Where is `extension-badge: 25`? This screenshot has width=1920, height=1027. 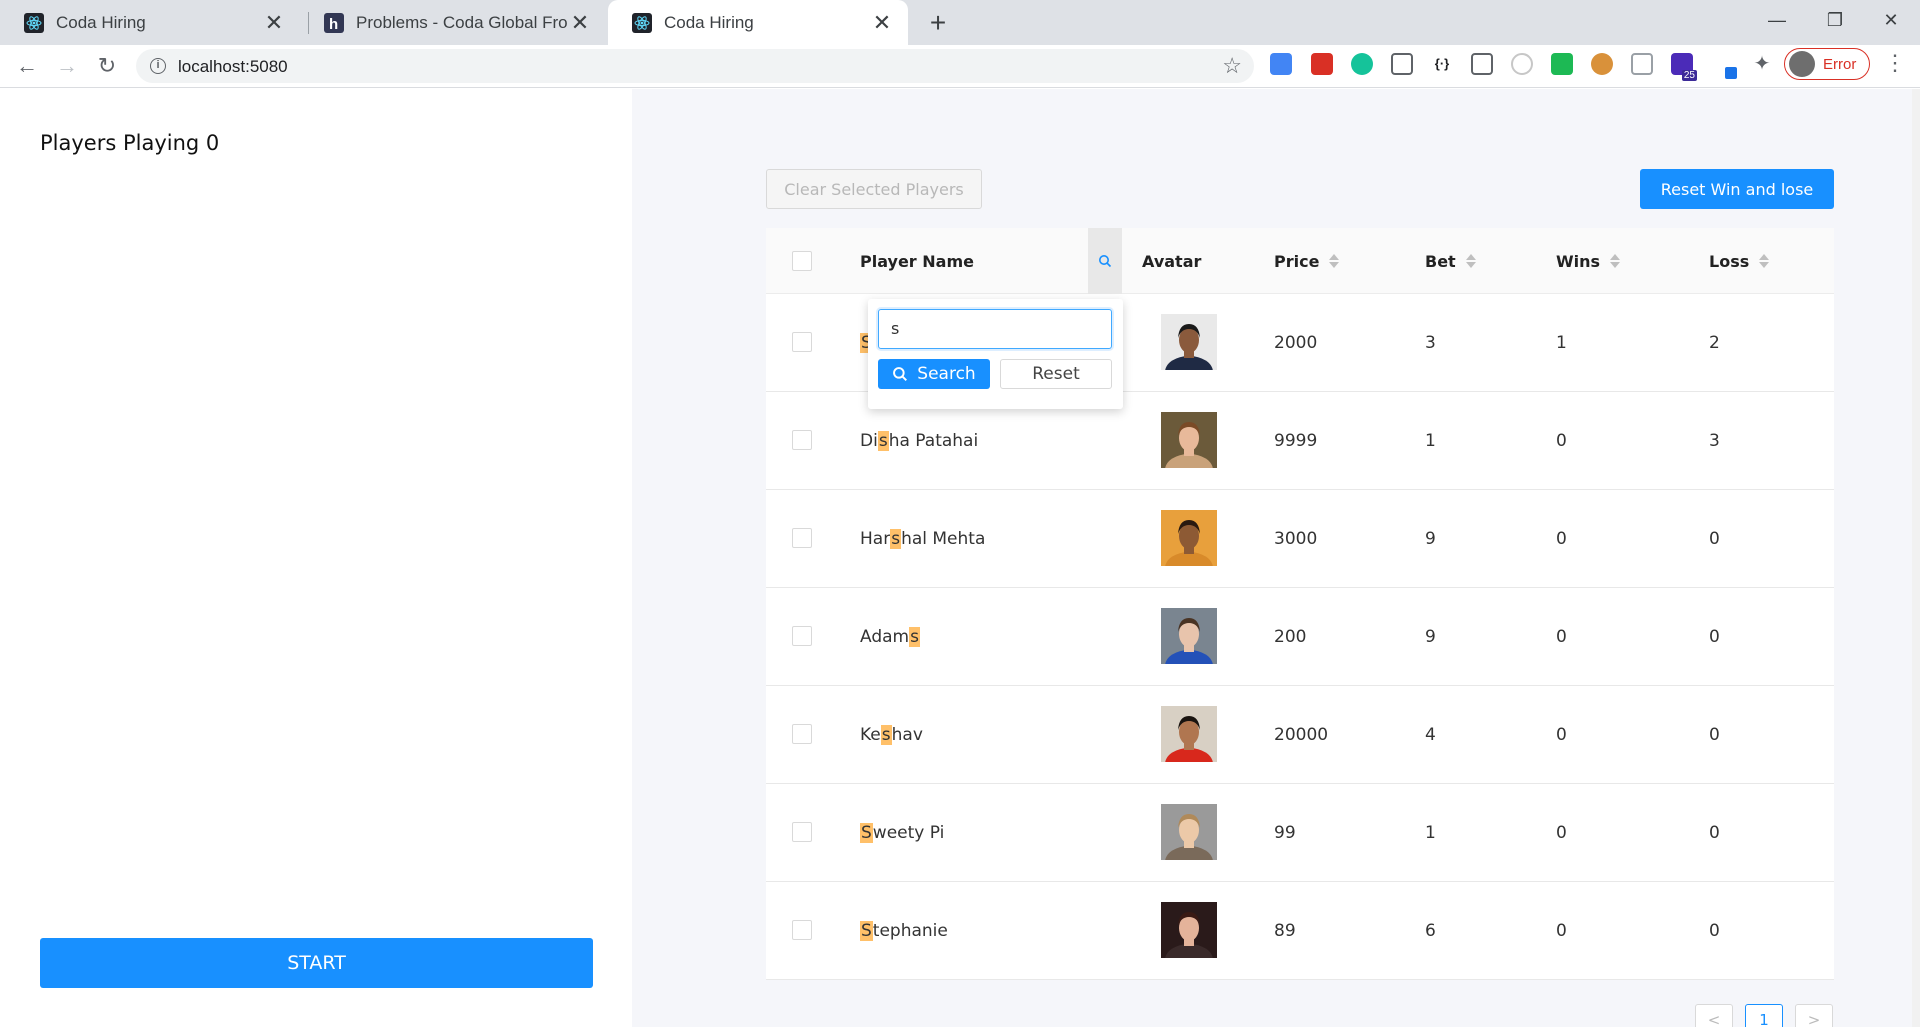
extension-badge: 25 is located at coordinates (1689, 75).